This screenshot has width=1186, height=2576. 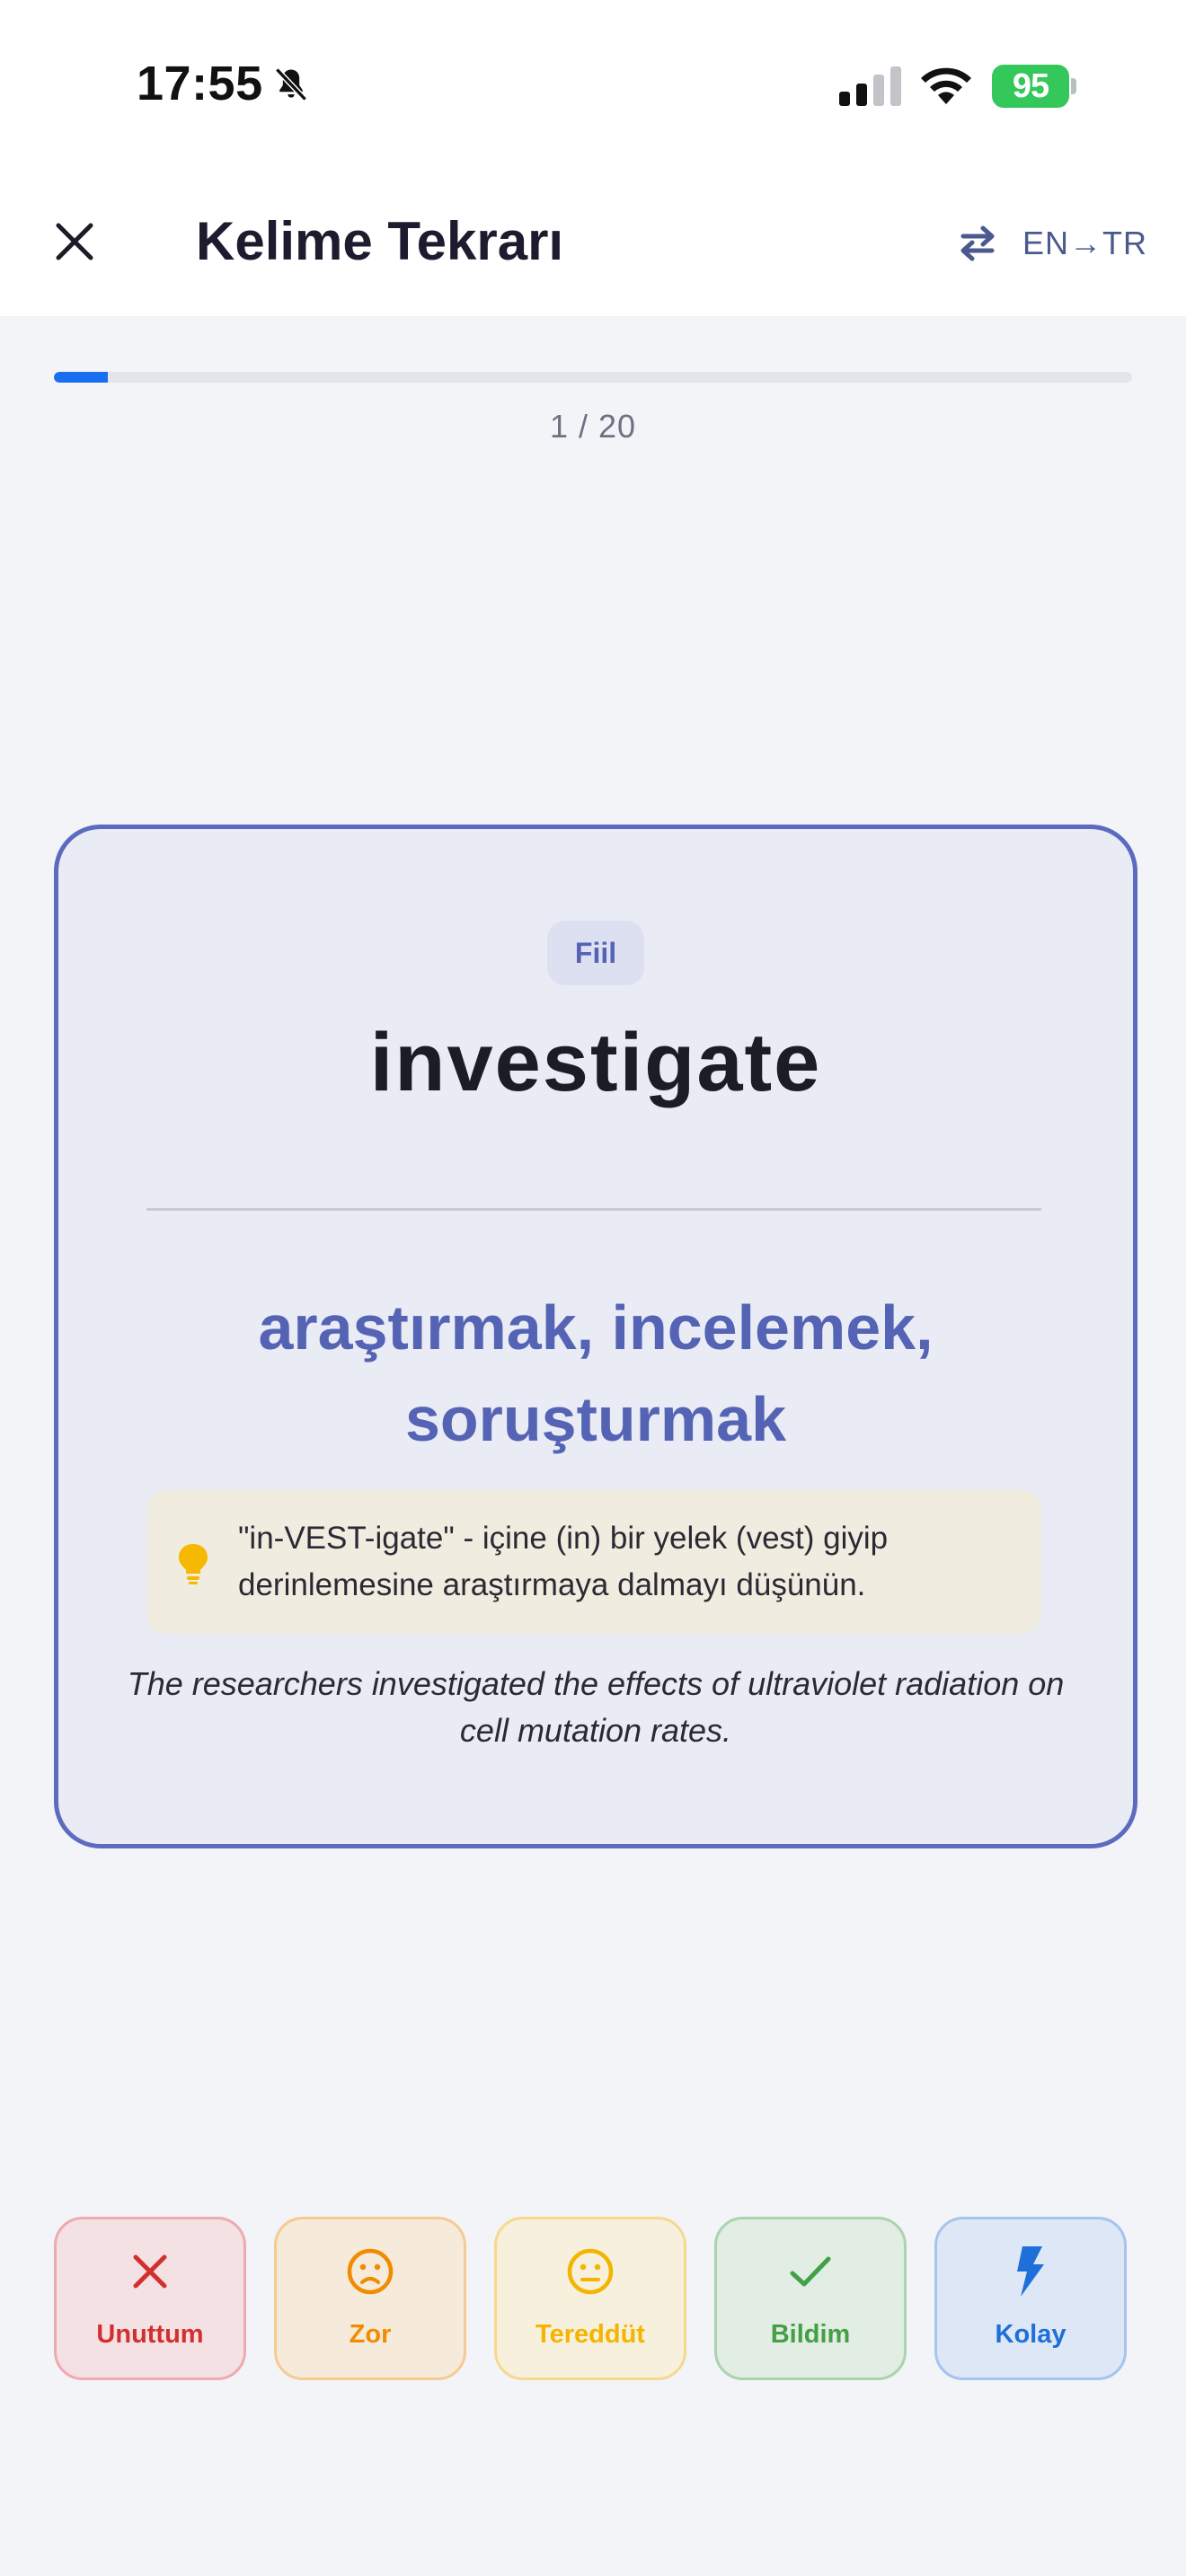 I want to click on check-icon, so click(x=810, y=2271).